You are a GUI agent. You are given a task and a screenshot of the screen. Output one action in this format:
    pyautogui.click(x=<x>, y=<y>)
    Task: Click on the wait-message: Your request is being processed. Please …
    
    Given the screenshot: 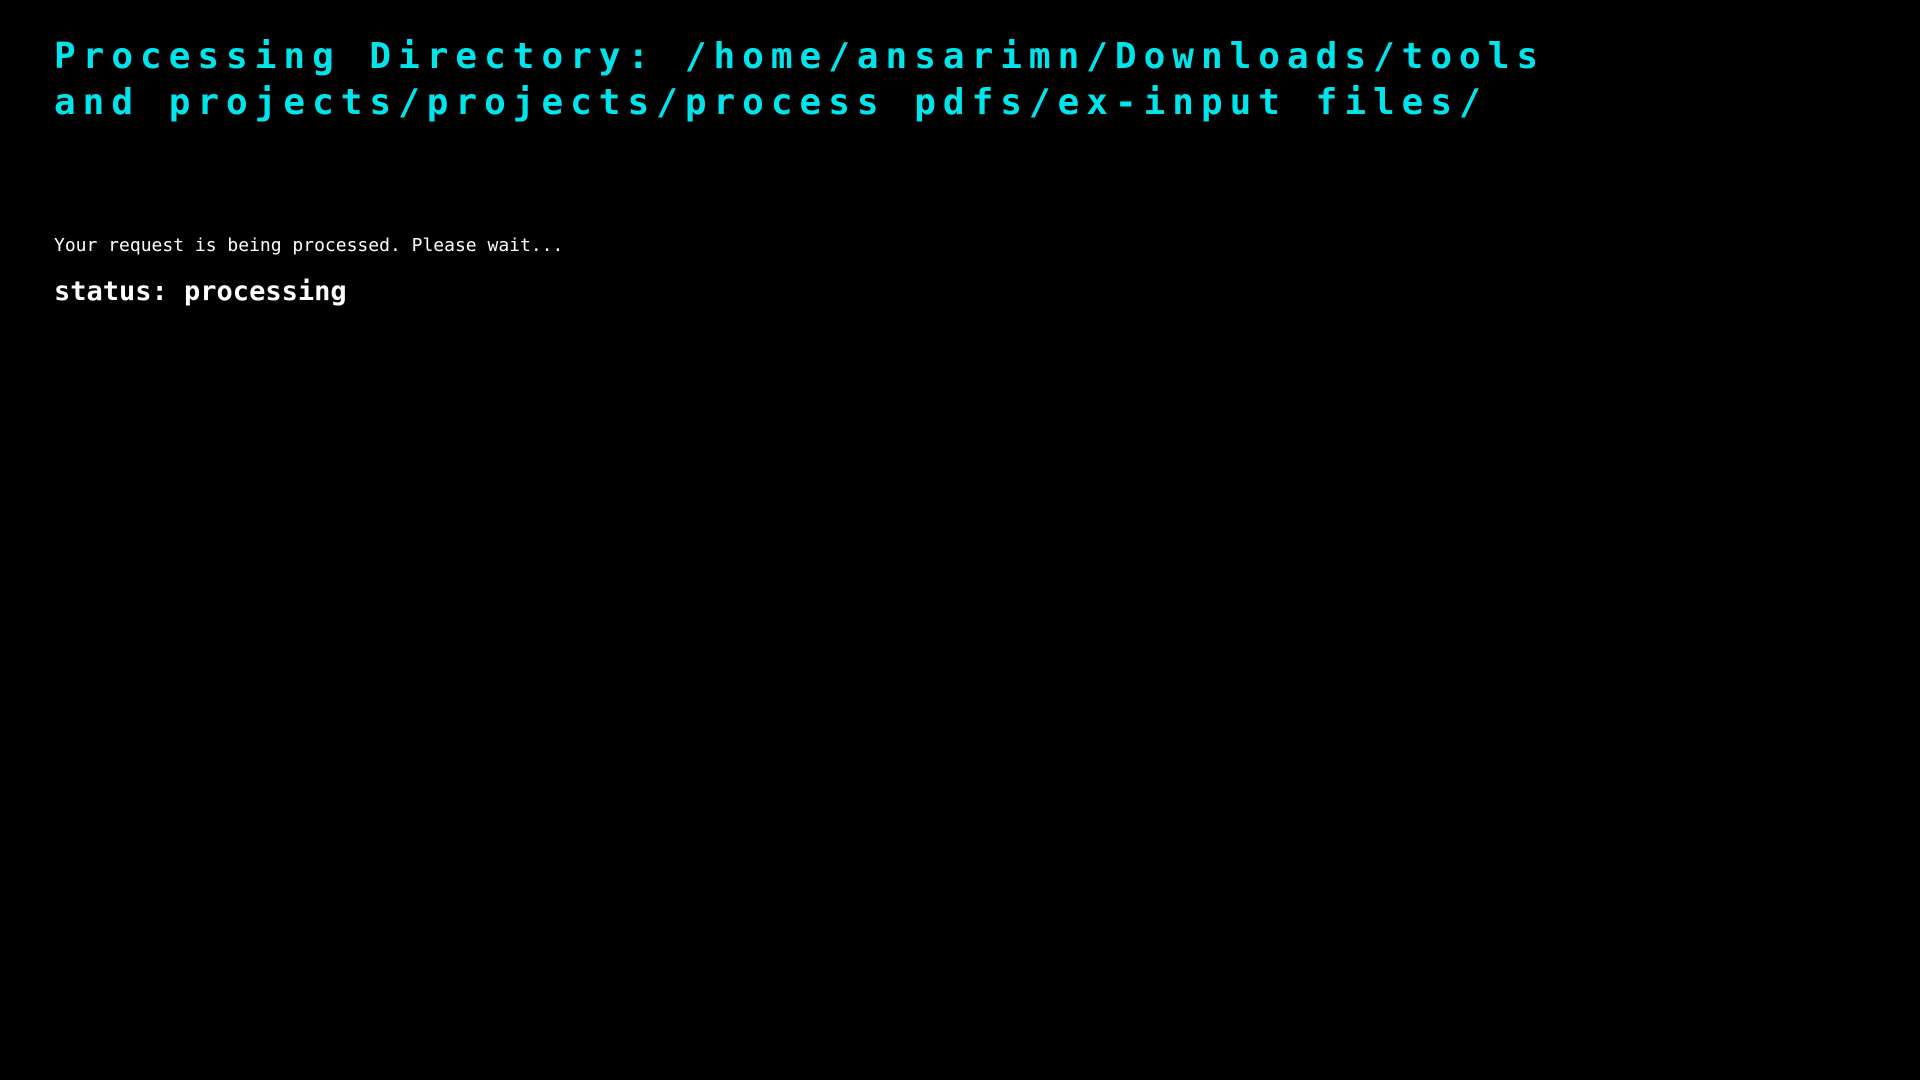 What is the action you would take?
    pyautogui.click(x=309, y=245)
    